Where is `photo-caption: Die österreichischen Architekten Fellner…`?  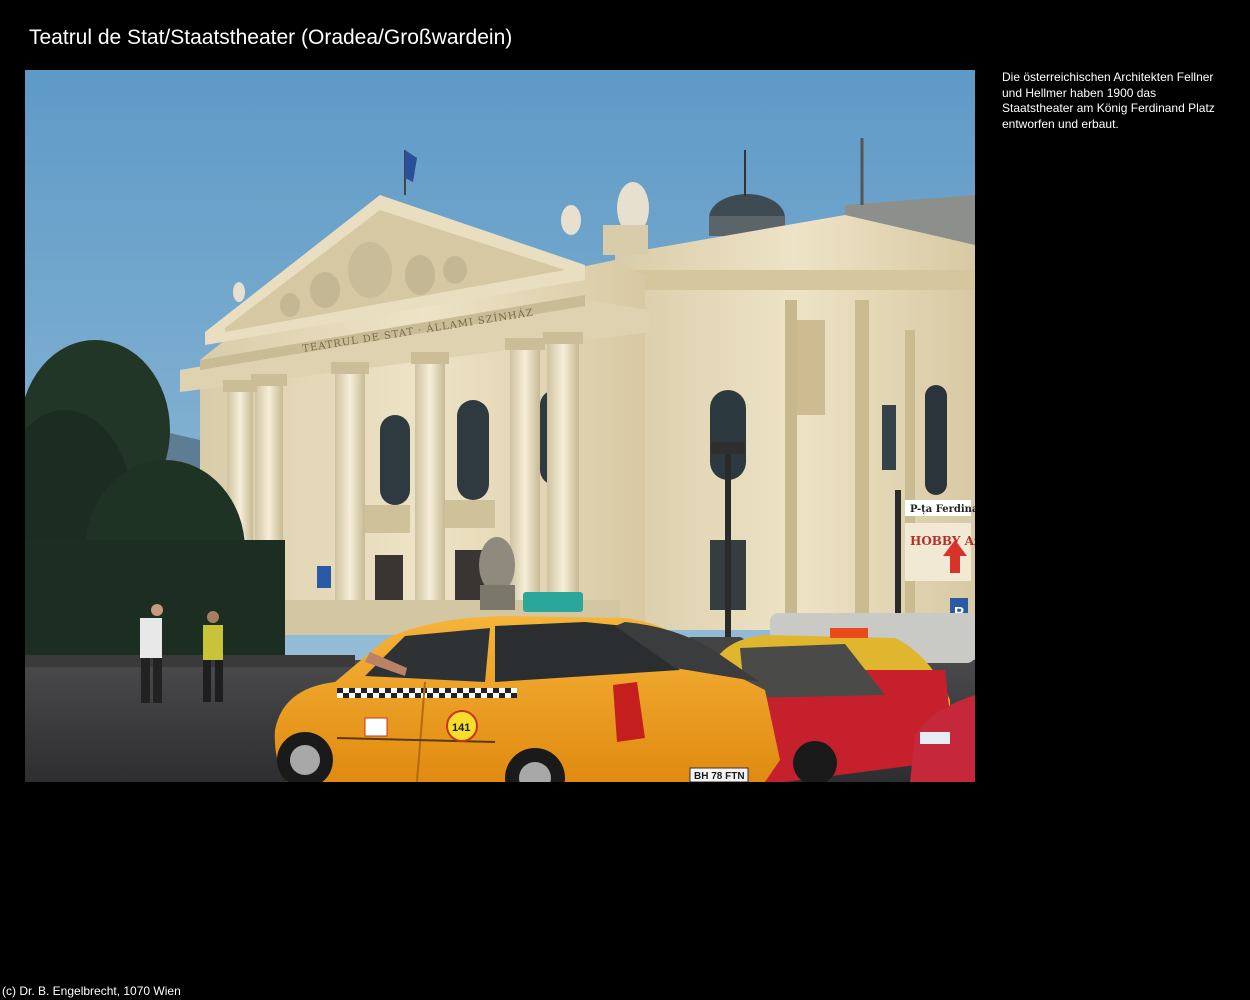
photo-caption: Die österreichischen Architekten Fellner… is located at coordinates (1108, 100).